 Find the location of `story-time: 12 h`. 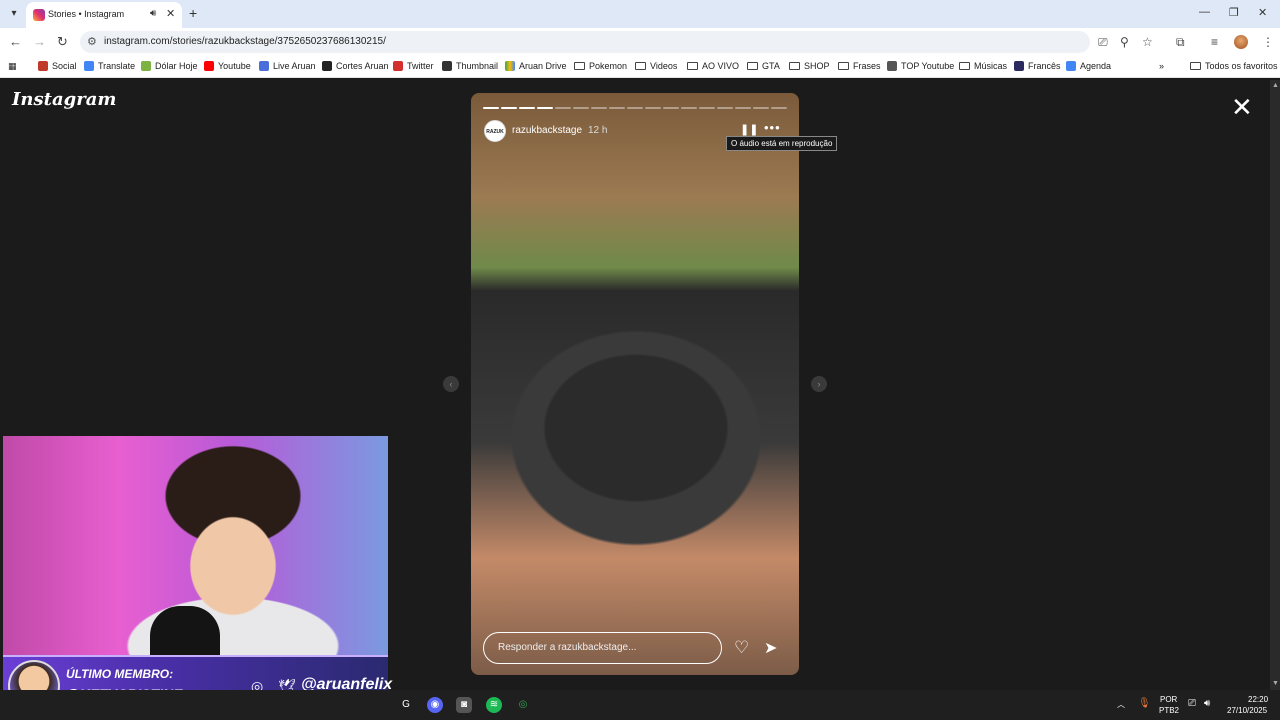

story-time: 12 h is located at coordinates (598, 130).